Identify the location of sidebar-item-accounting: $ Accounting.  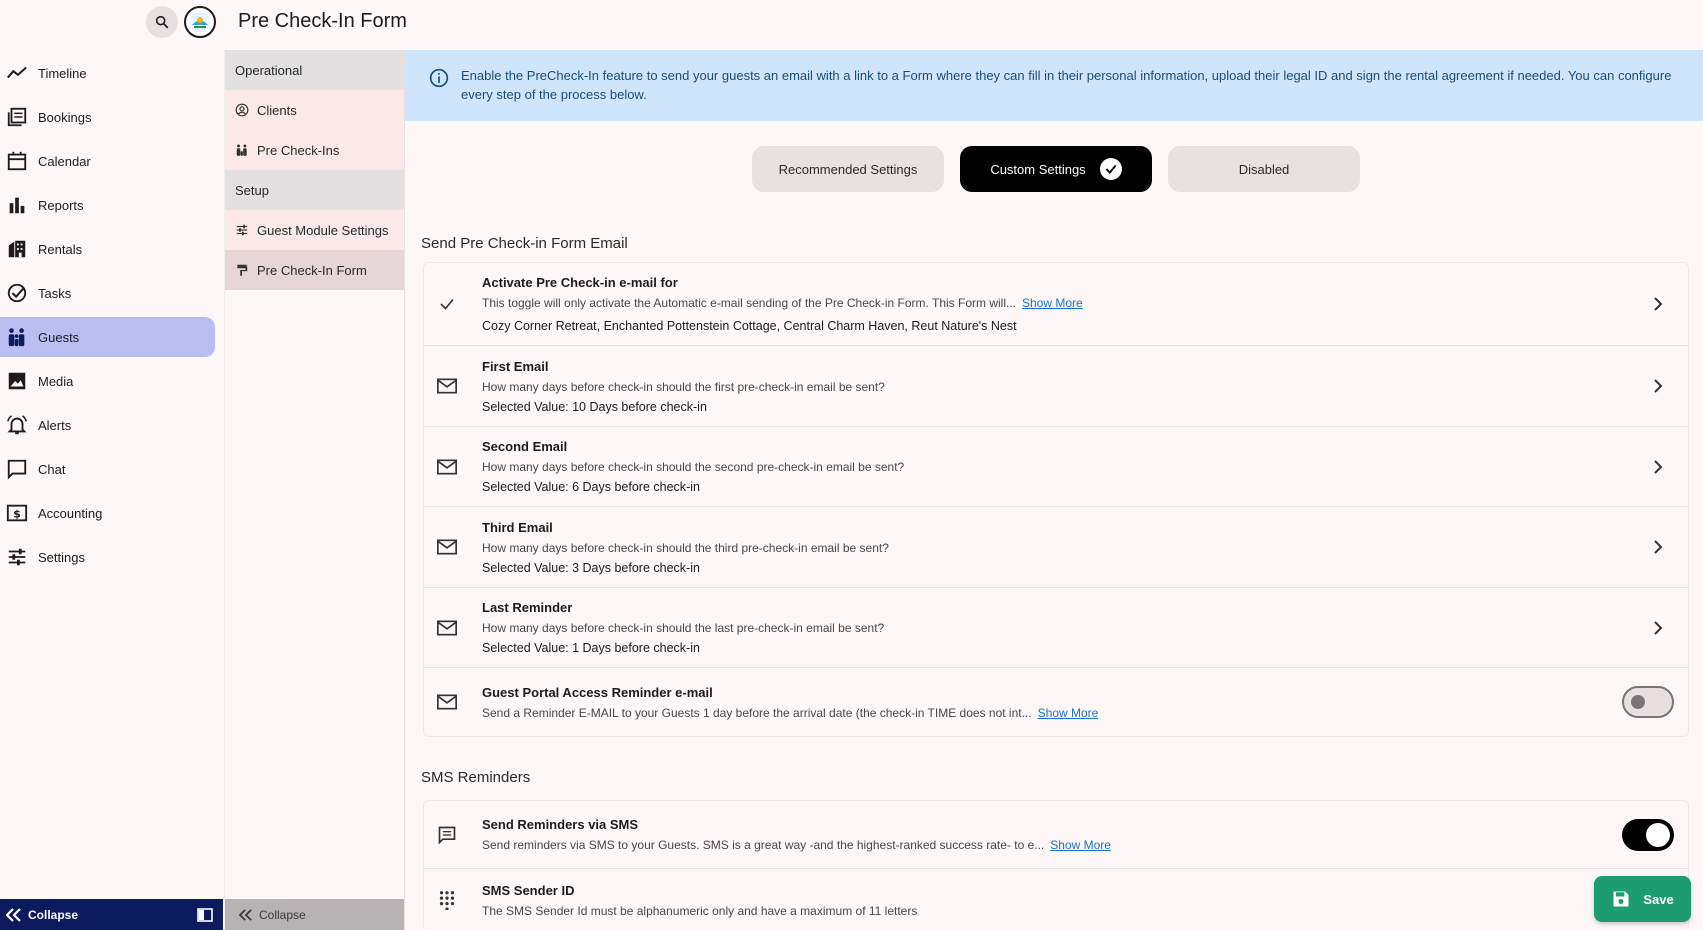
(107, 513).